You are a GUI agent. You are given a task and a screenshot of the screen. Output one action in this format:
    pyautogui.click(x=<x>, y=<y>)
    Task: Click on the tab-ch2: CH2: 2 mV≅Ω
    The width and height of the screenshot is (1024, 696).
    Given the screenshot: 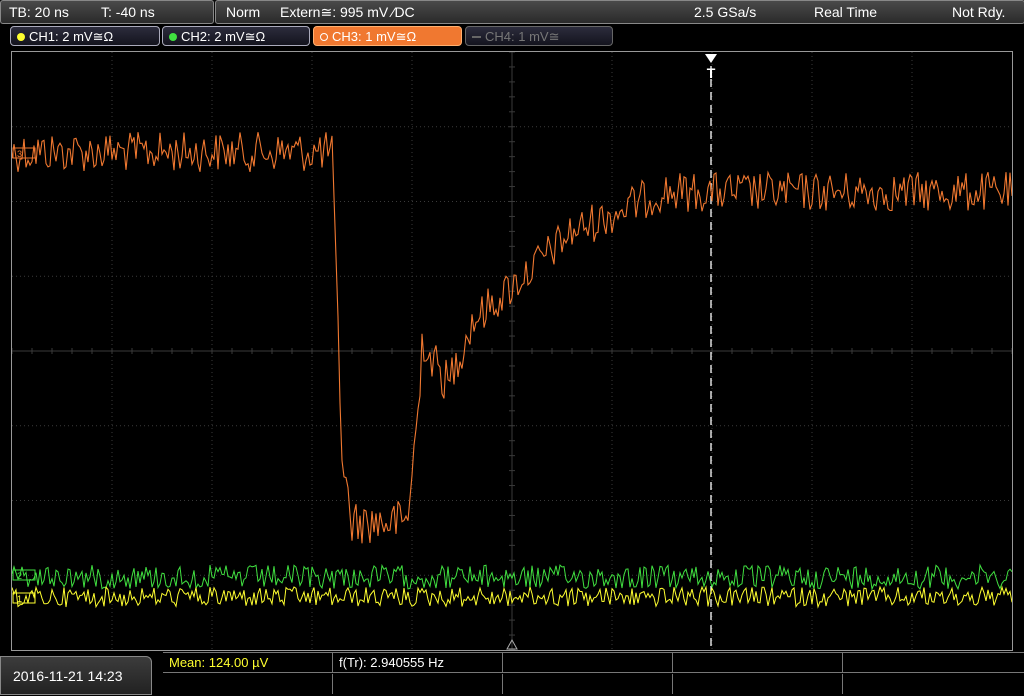 What is the action you would take?
    pyautogui.click(x=236, y=36)
    